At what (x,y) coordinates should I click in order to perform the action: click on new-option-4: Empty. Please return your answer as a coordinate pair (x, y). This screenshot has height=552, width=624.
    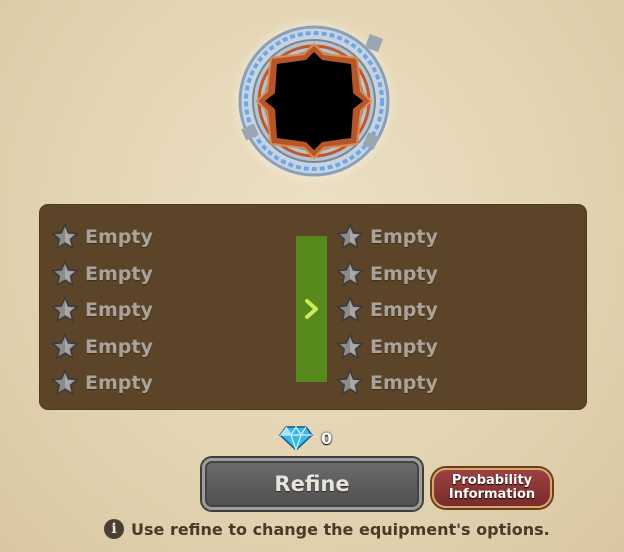
    Looking at the image, I should click on (387, 347).